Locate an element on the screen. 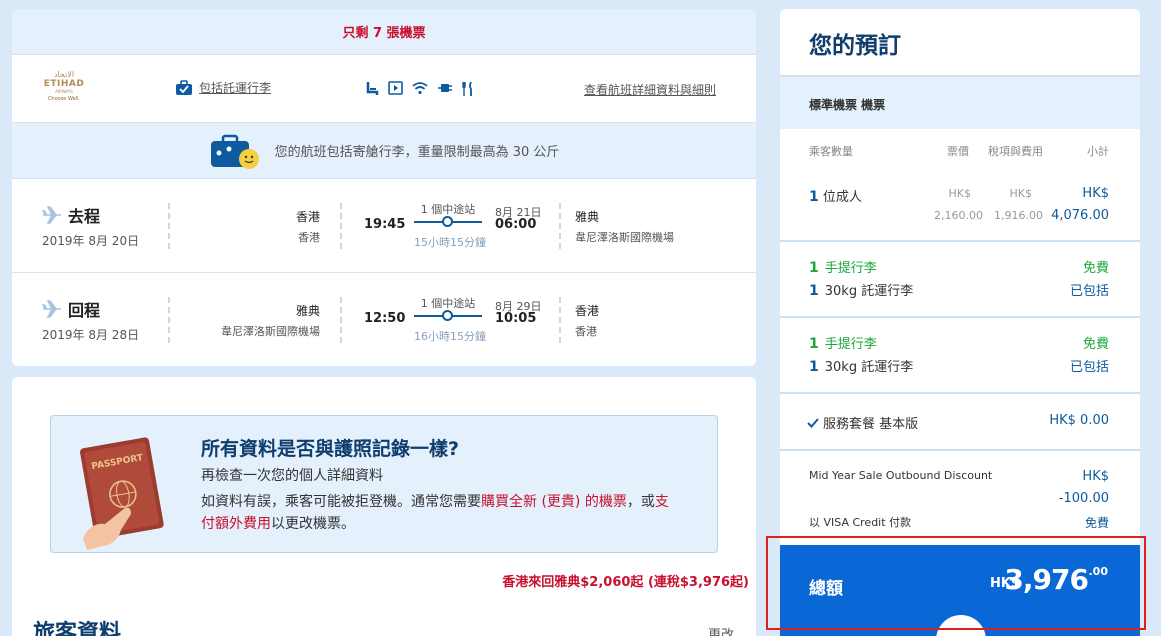  arrival-airport: 韋尼澤洛斯國際機場 is located at coordinates (624, 237).